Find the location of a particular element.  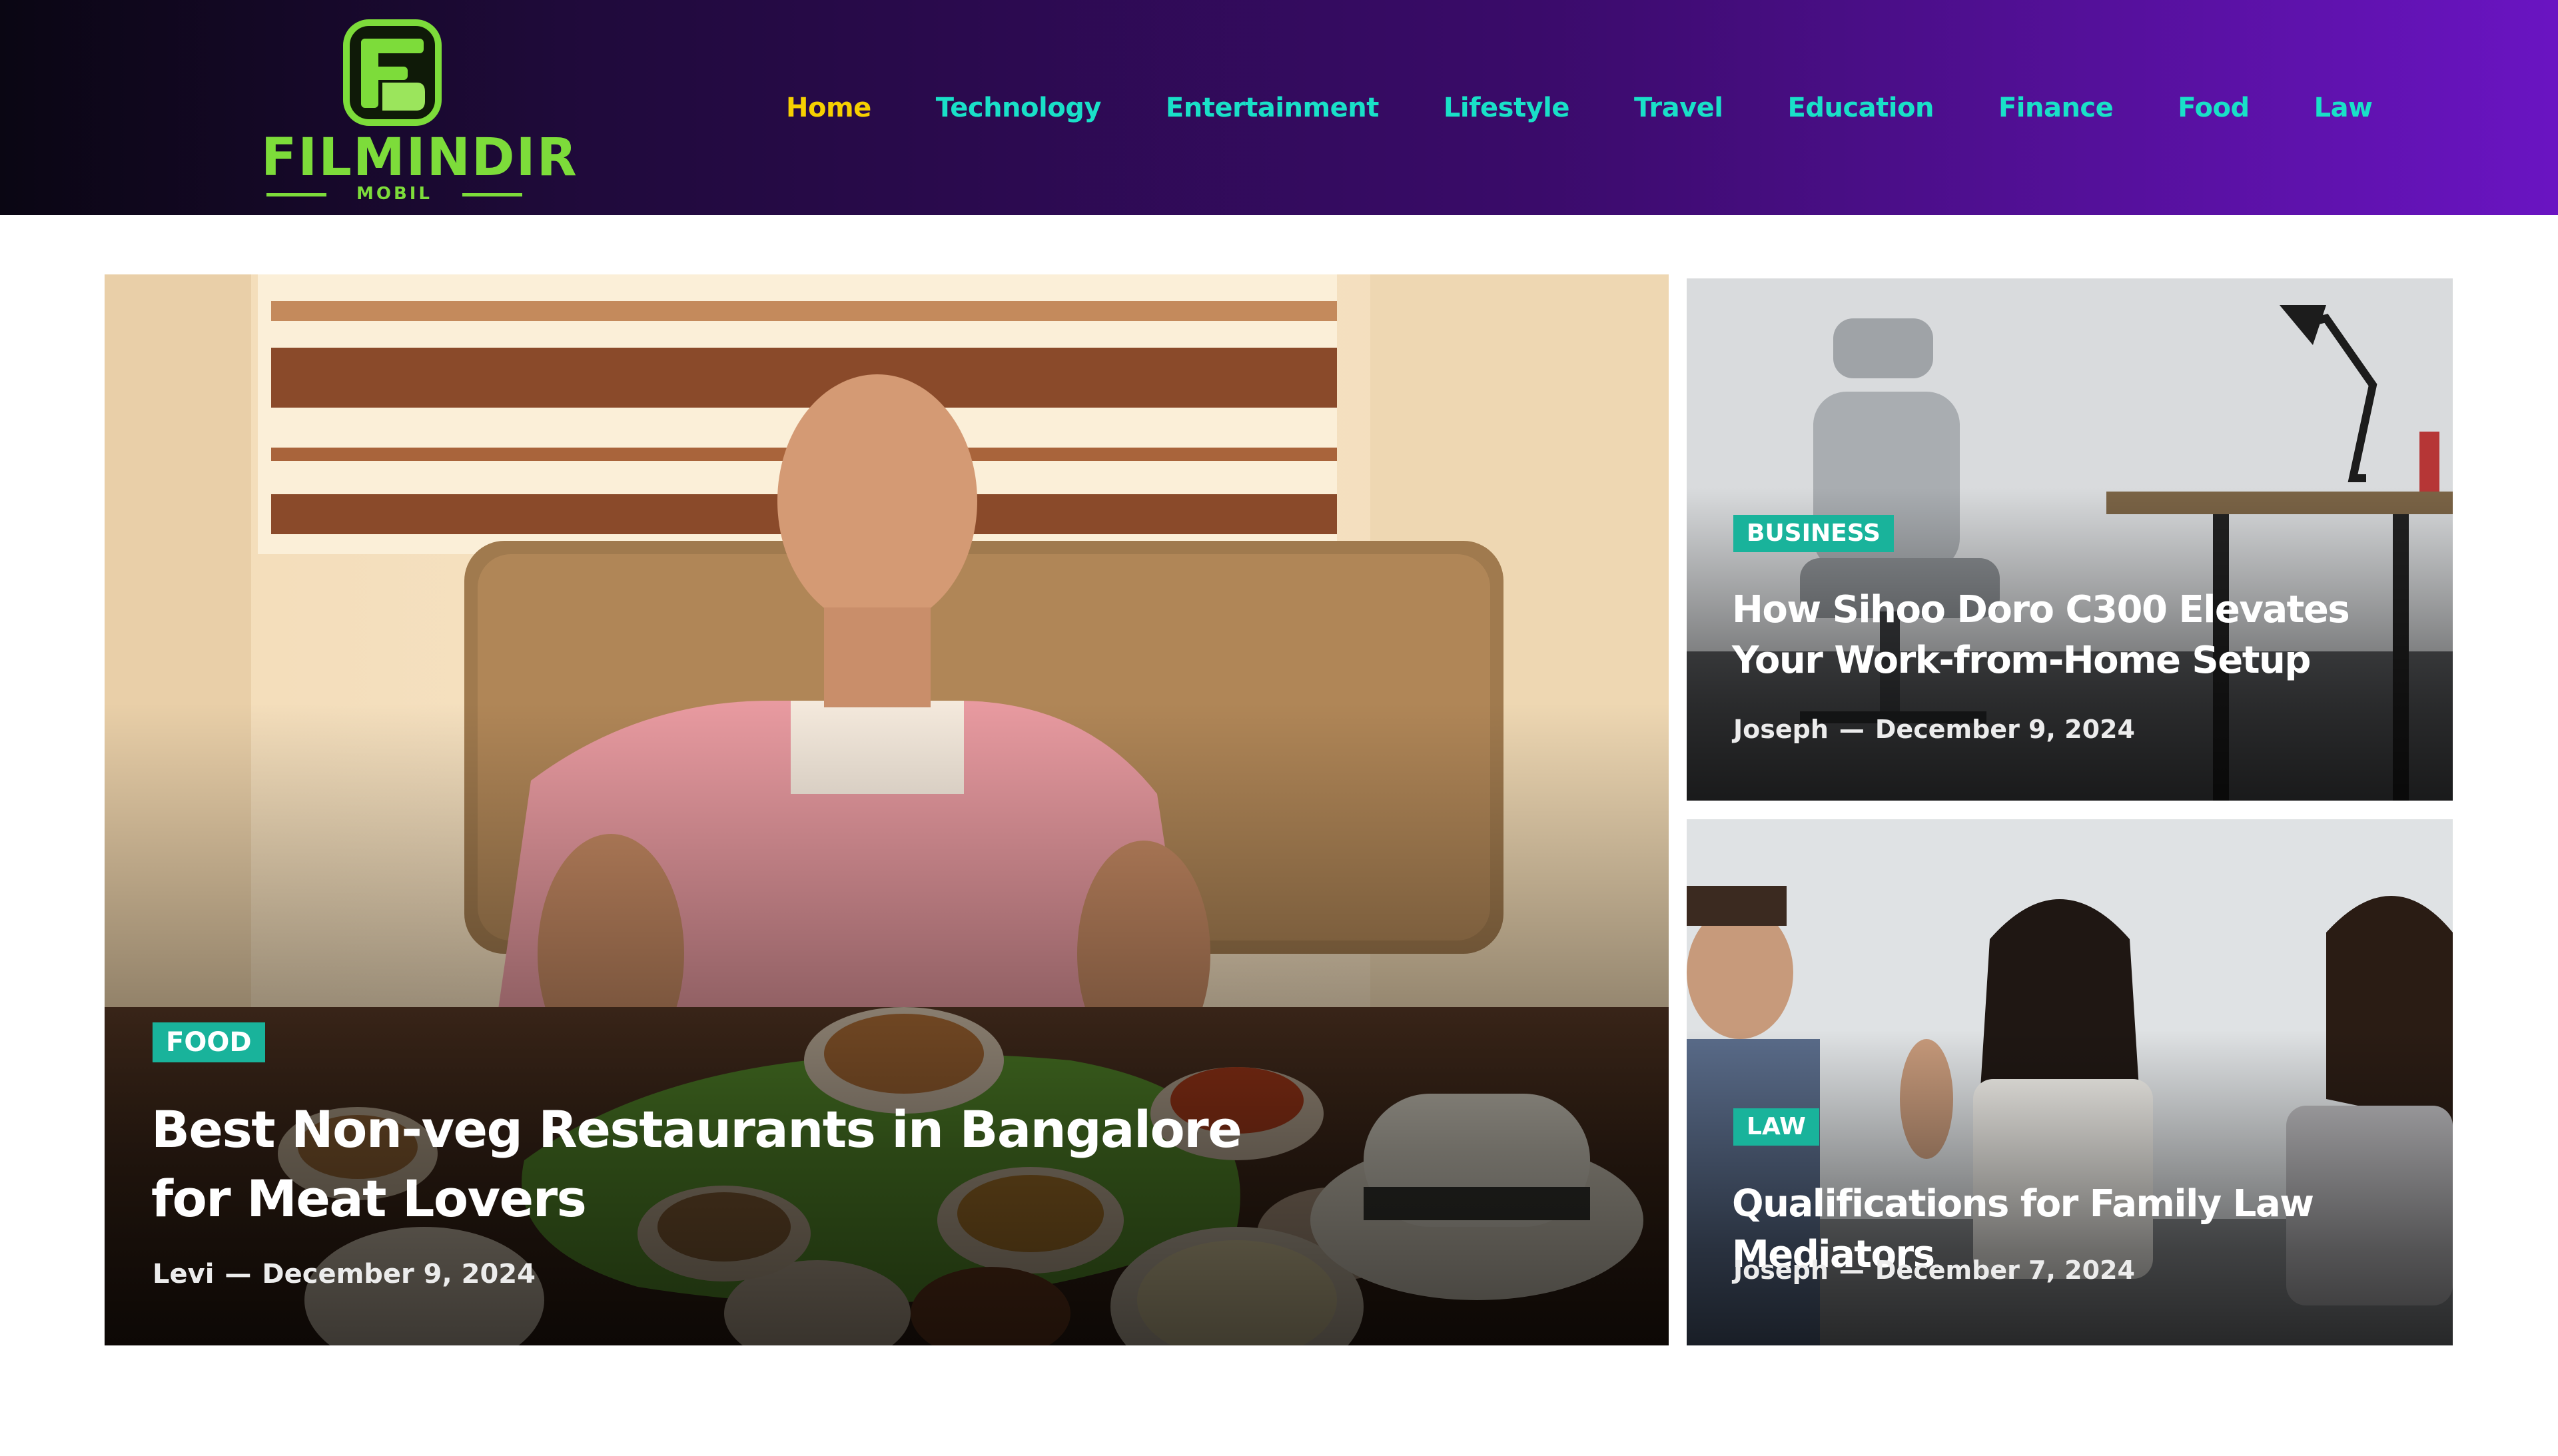

nav-technology: Technology is located at coordinates (1019, 108).